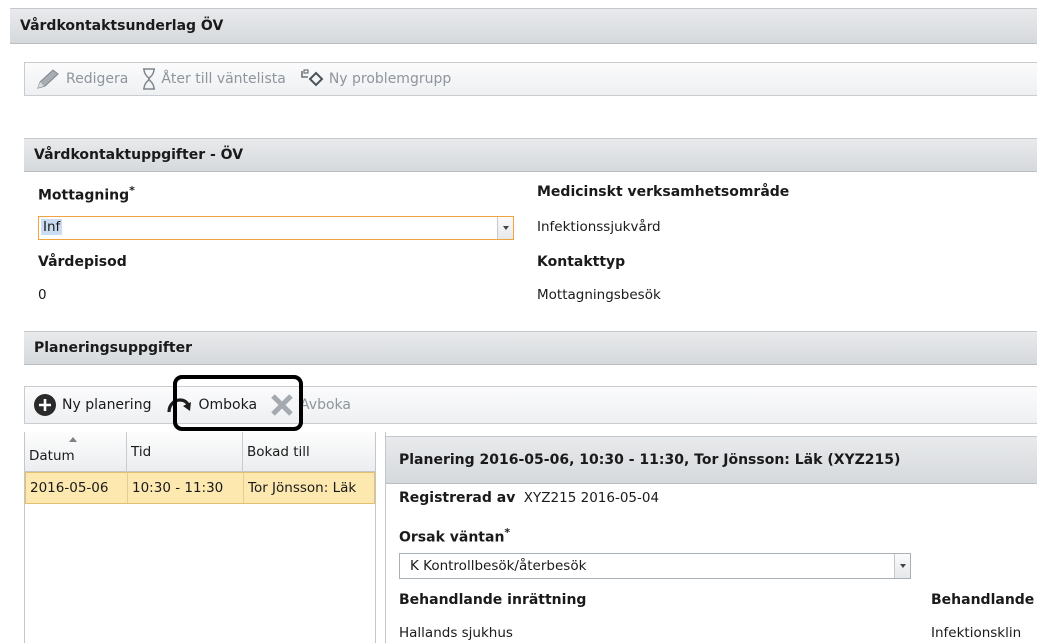  I want to click on new-problem-group-button: Ny problemgrupp, so click(375, 79).